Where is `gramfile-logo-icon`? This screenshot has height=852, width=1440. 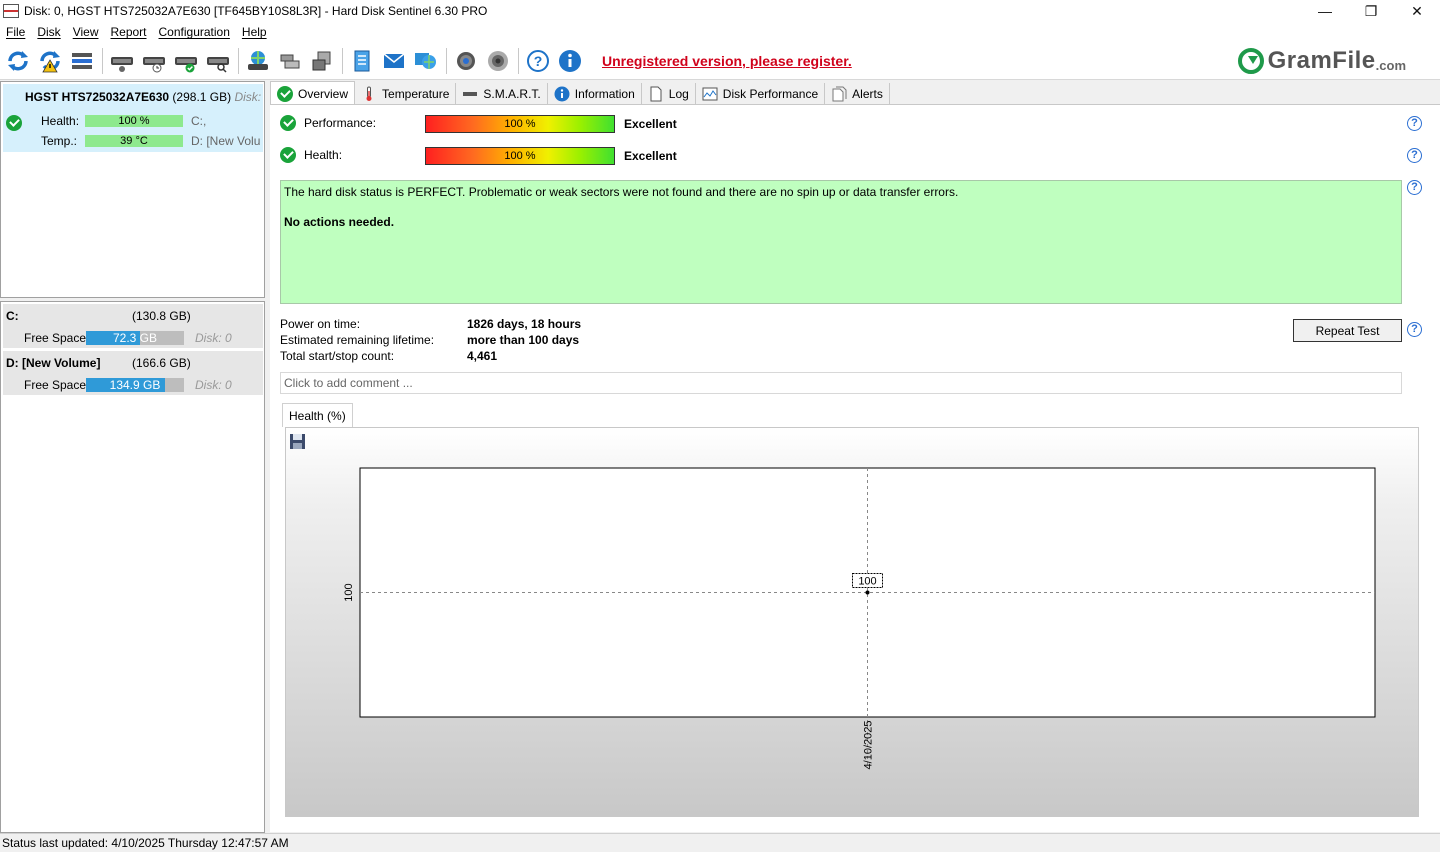 gramfile-logo-icon is located at coordinates (1250, 61).